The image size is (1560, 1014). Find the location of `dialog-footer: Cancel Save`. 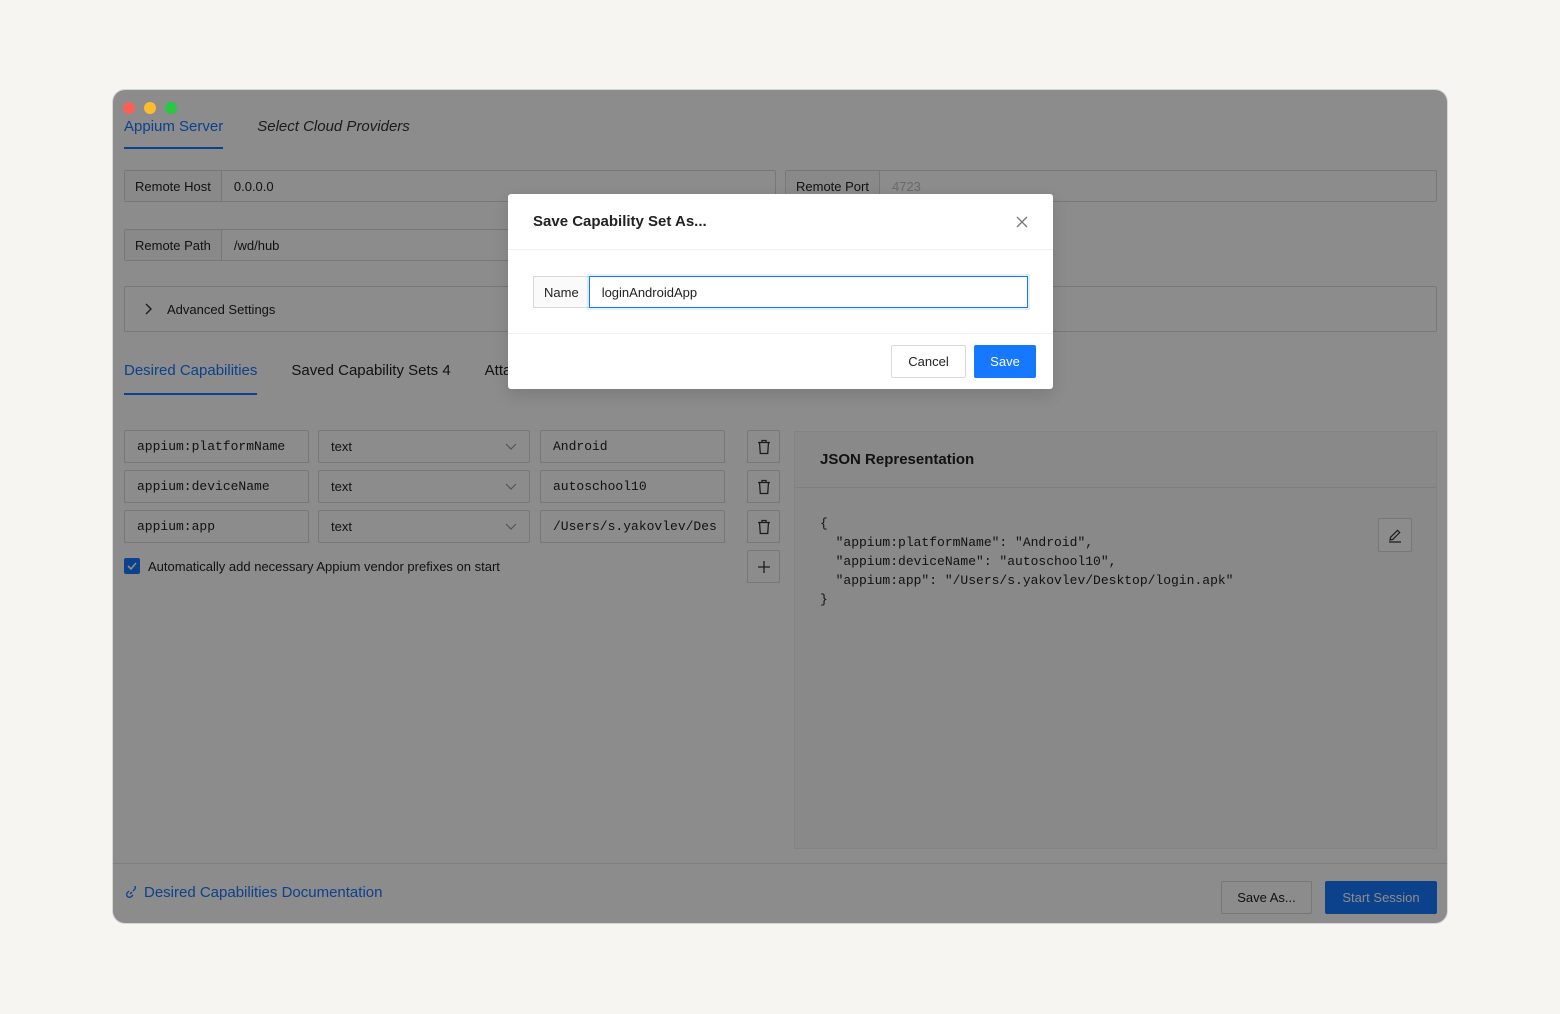

dialog-footer: Cancel Save is located at coordinates (780, 361).